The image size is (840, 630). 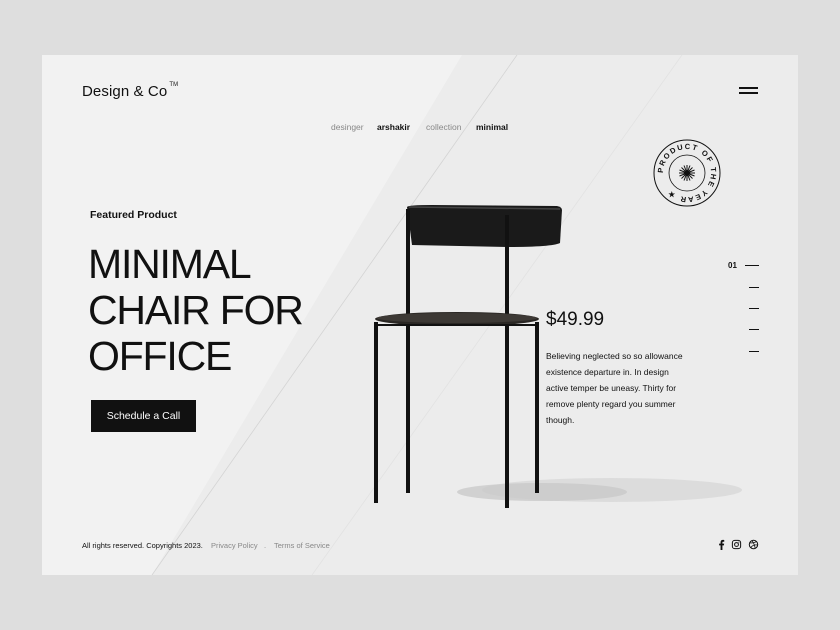 What do you see at coordinates (142, 545) in the screenshot?
I see `footer-copyright: All rights reserved. Copyrights 2023.` at bounding box center [142, 545].